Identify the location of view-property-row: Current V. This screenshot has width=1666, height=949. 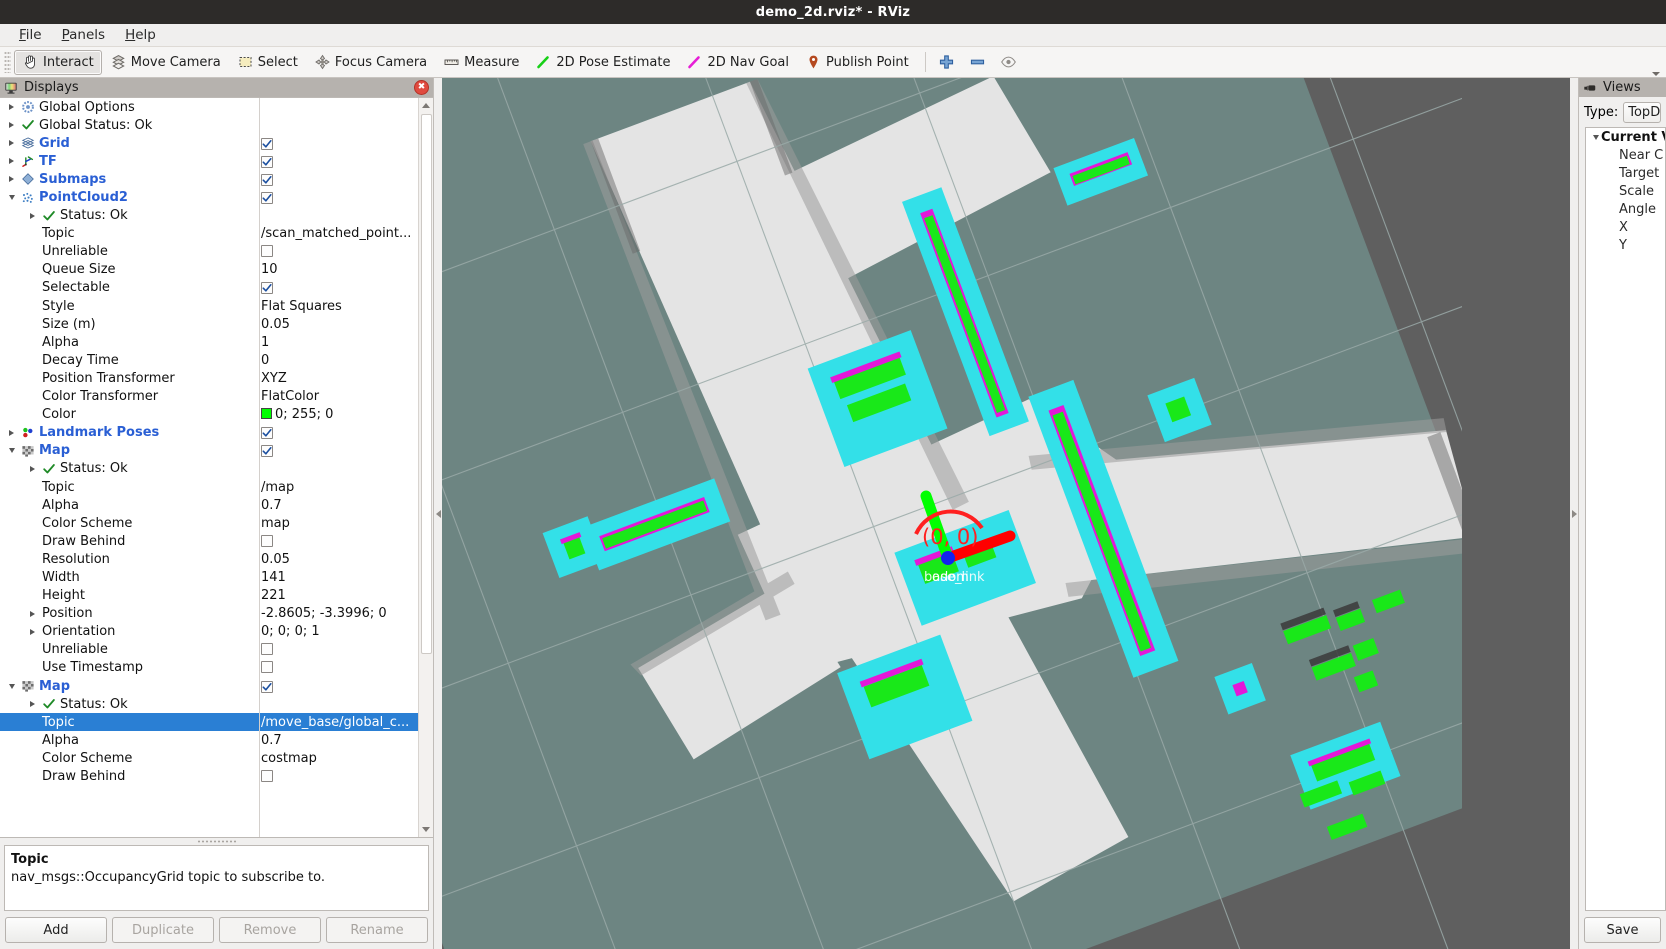
(1625, 137).